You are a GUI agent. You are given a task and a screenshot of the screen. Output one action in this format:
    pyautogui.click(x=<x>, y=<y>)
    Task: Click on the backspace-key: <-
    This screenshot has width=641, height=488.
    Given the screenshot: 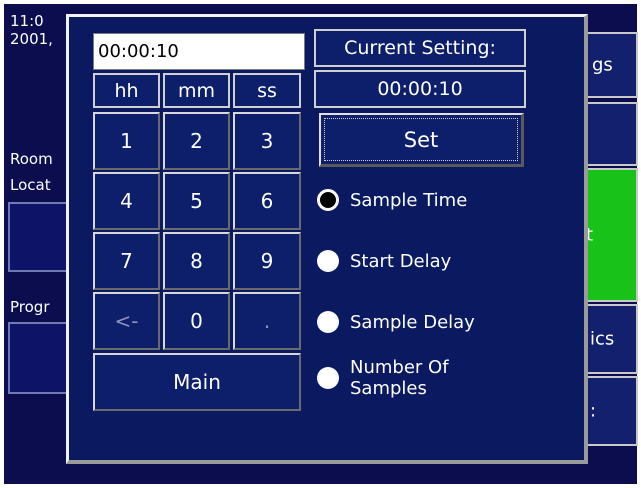 What is the action you would take?
    pyautogui.click(x=126, y=321)
    